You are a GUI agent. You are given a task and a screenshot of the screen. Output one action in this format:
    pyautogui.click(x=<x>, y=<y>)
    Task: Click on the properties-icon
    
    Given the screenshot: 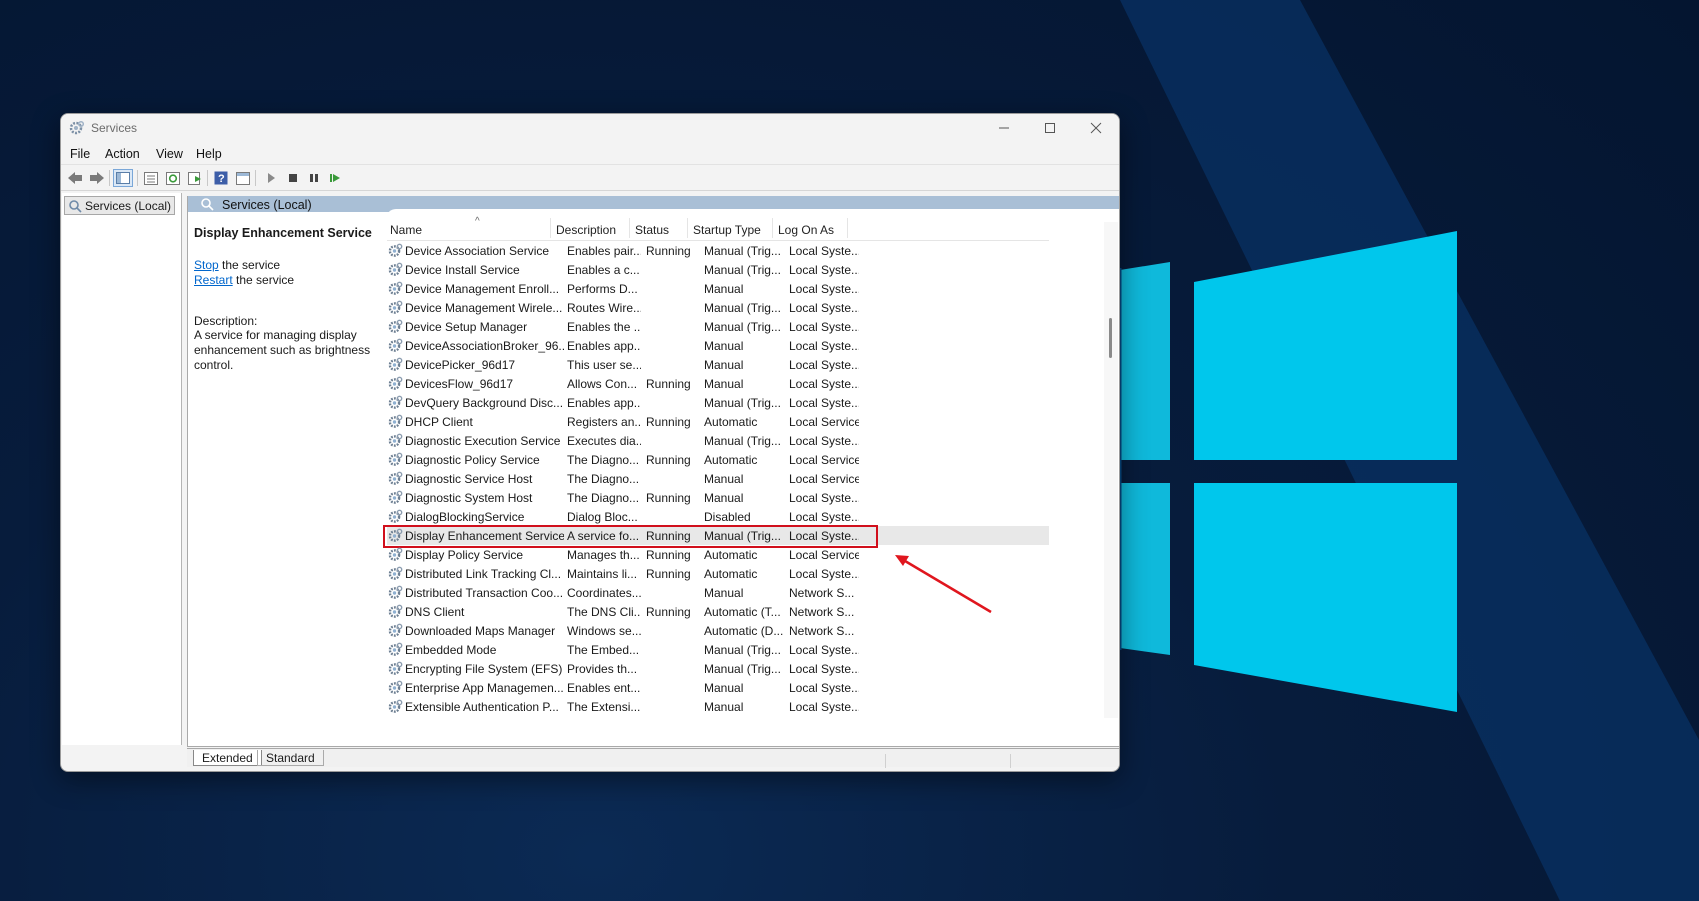 What is the action you would take?
    pyautogui.click(x=151, y=178)
    